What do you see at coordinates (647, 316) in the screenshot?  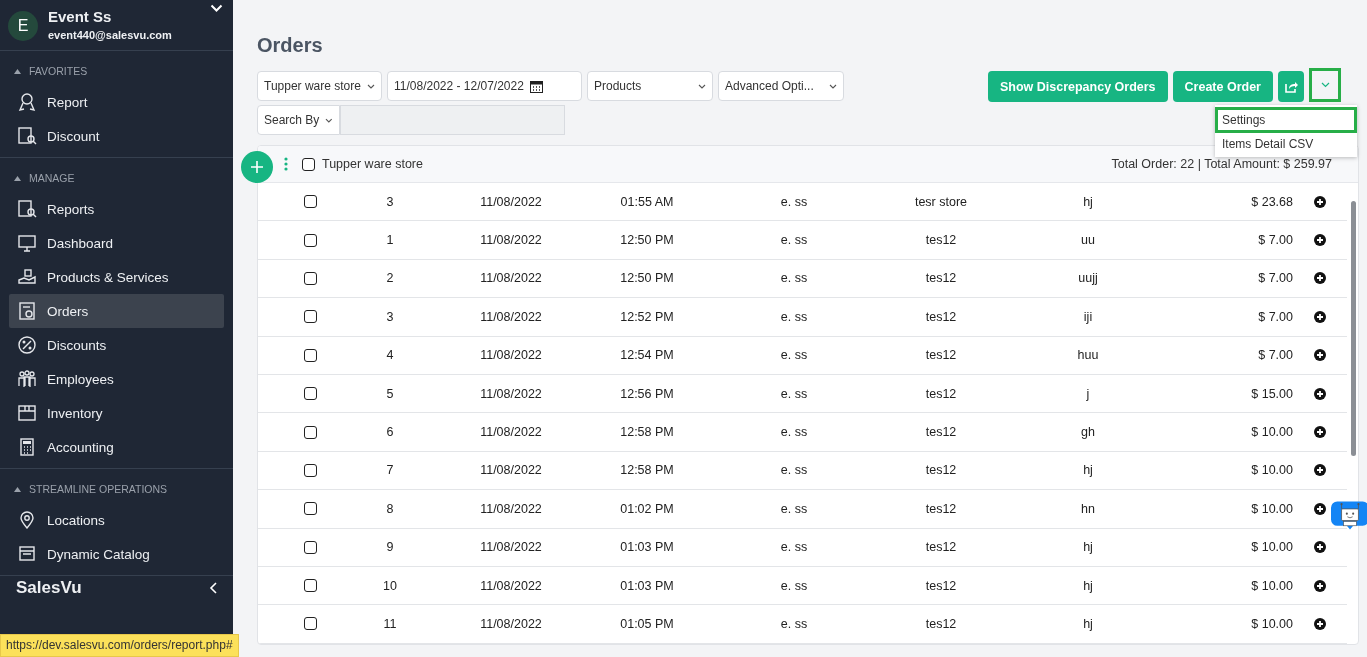 I see `table-cell-text: 12:52 PM` at bounding box center [647, 316].